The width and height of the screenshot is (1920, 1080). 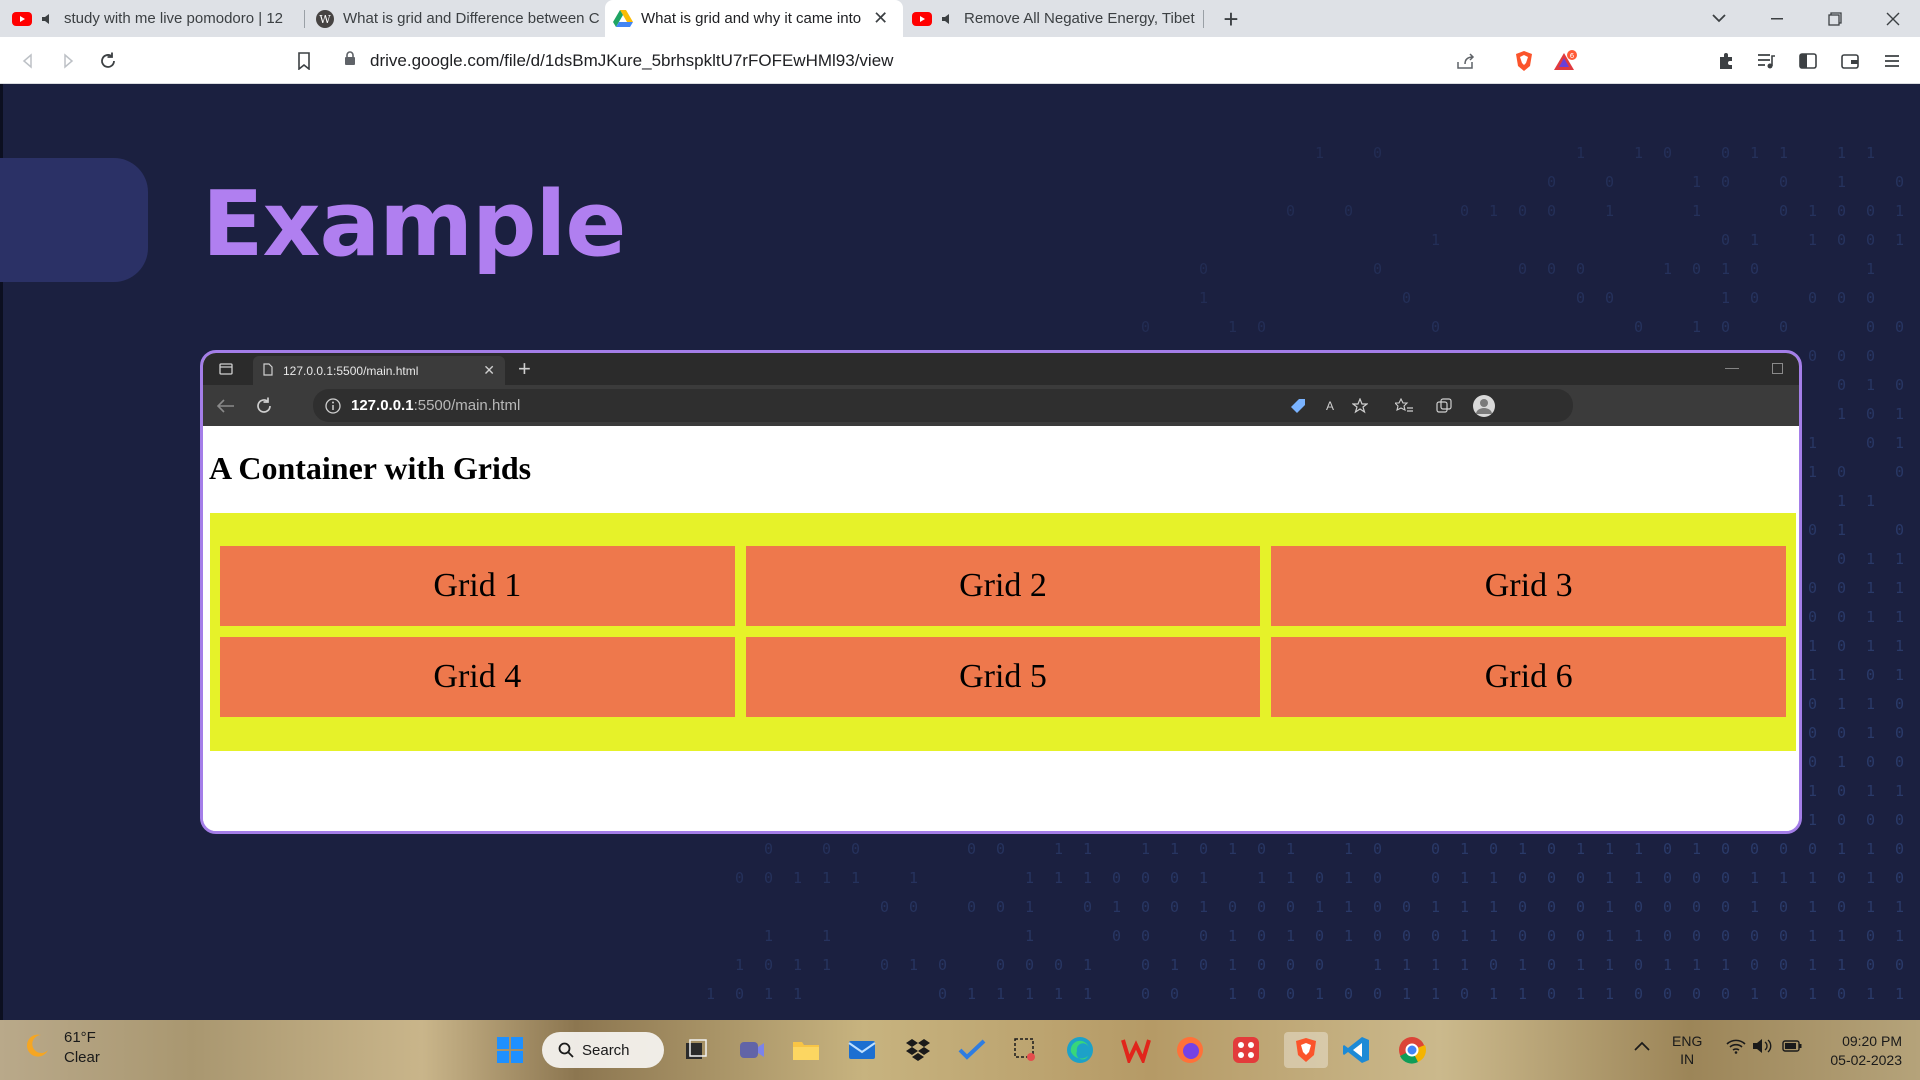 What do you see at coordinates (696, 1050) in the screenshot?
I see `task-view-icon` at bounding box center [696, 1050].